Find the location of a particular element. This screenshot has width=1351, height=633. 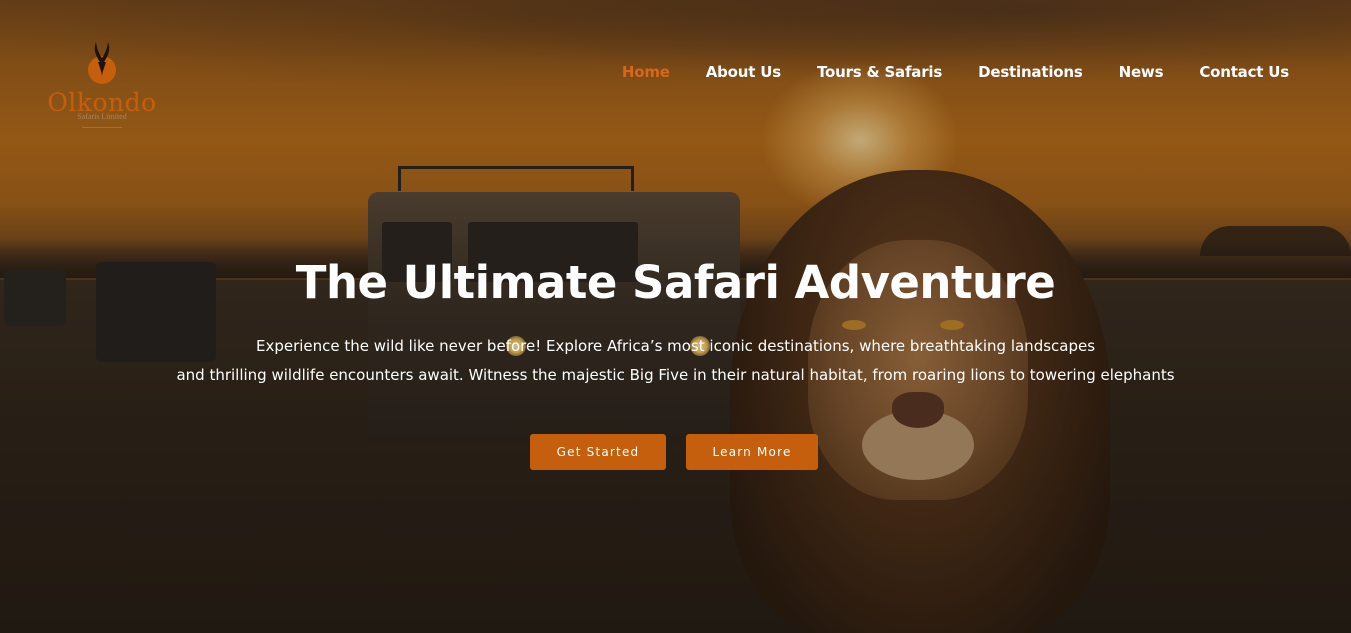

nav-item-about-us: About Us is located at coordinates (743, 72).